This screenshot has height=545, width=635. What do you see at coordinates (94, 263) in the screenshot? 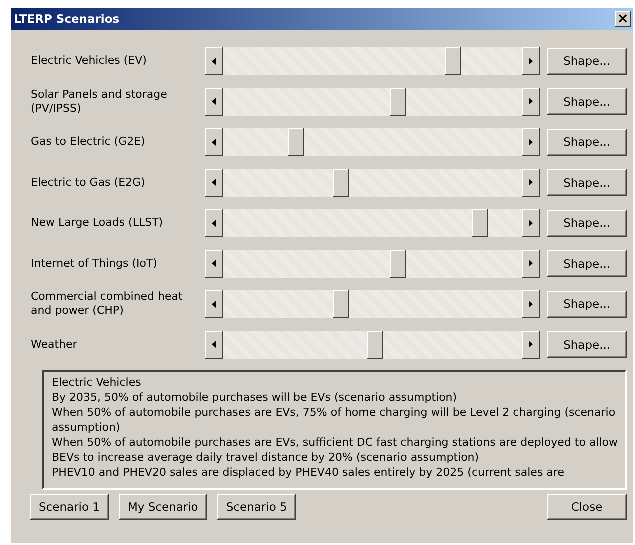
I see `scenario-label: Internet of Things (IoT)` at bounding box center [94, 263].